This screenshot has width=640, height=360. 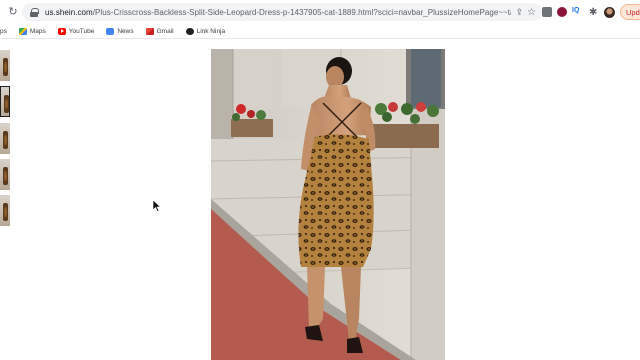 I want to click on bookmark-apps: ps, so click(x=3, y=31).